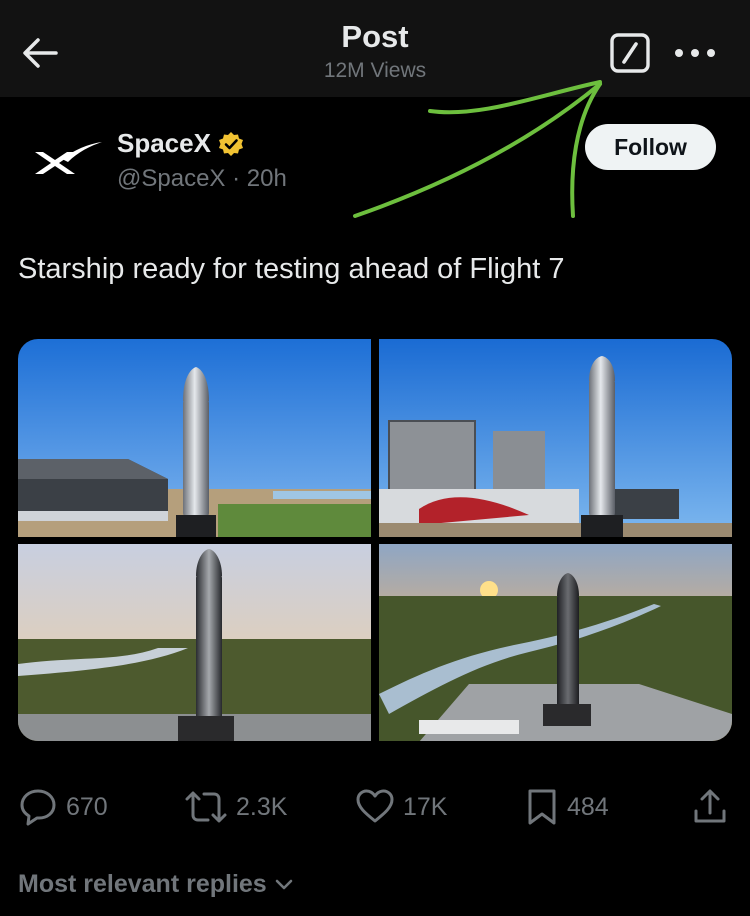 Image resolution: width=750 pixels, height=916 pixels. I want to click on share-icon, so click(710, 806).